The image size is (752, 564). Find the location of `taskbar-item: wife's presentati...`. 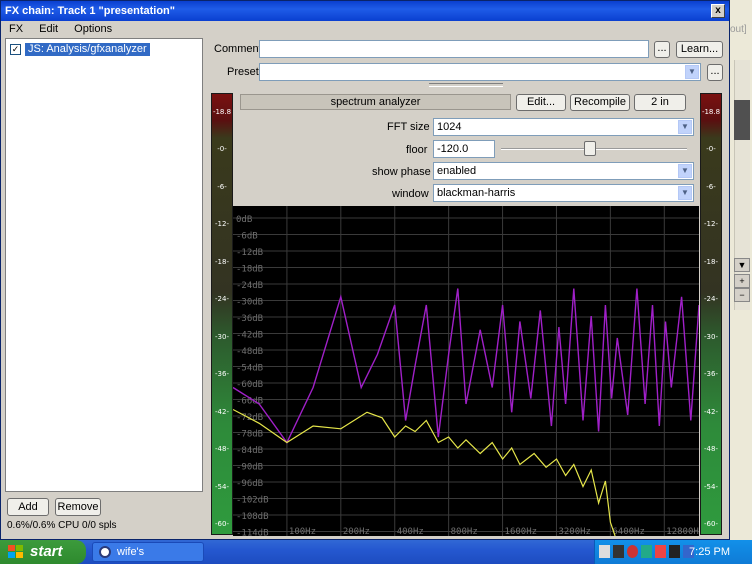

taskbar-item: wife's presentati... is located at coordinates (148, 552).